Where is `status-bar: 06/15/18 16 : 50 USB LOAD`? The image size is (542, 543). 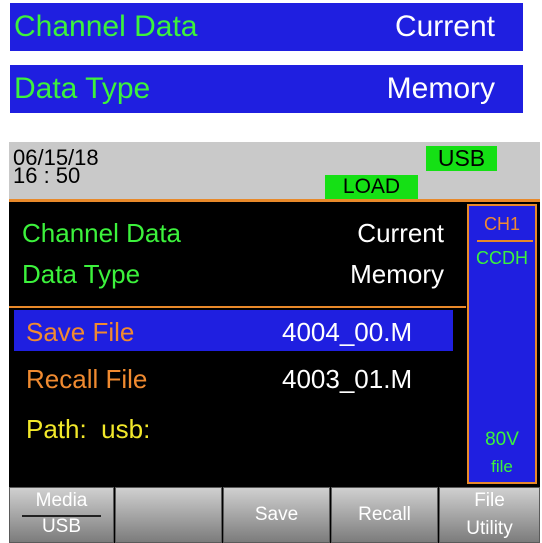 status-bar: 06/15/18 16 : 50 USB LOAD is located at coordinates (274, 172).